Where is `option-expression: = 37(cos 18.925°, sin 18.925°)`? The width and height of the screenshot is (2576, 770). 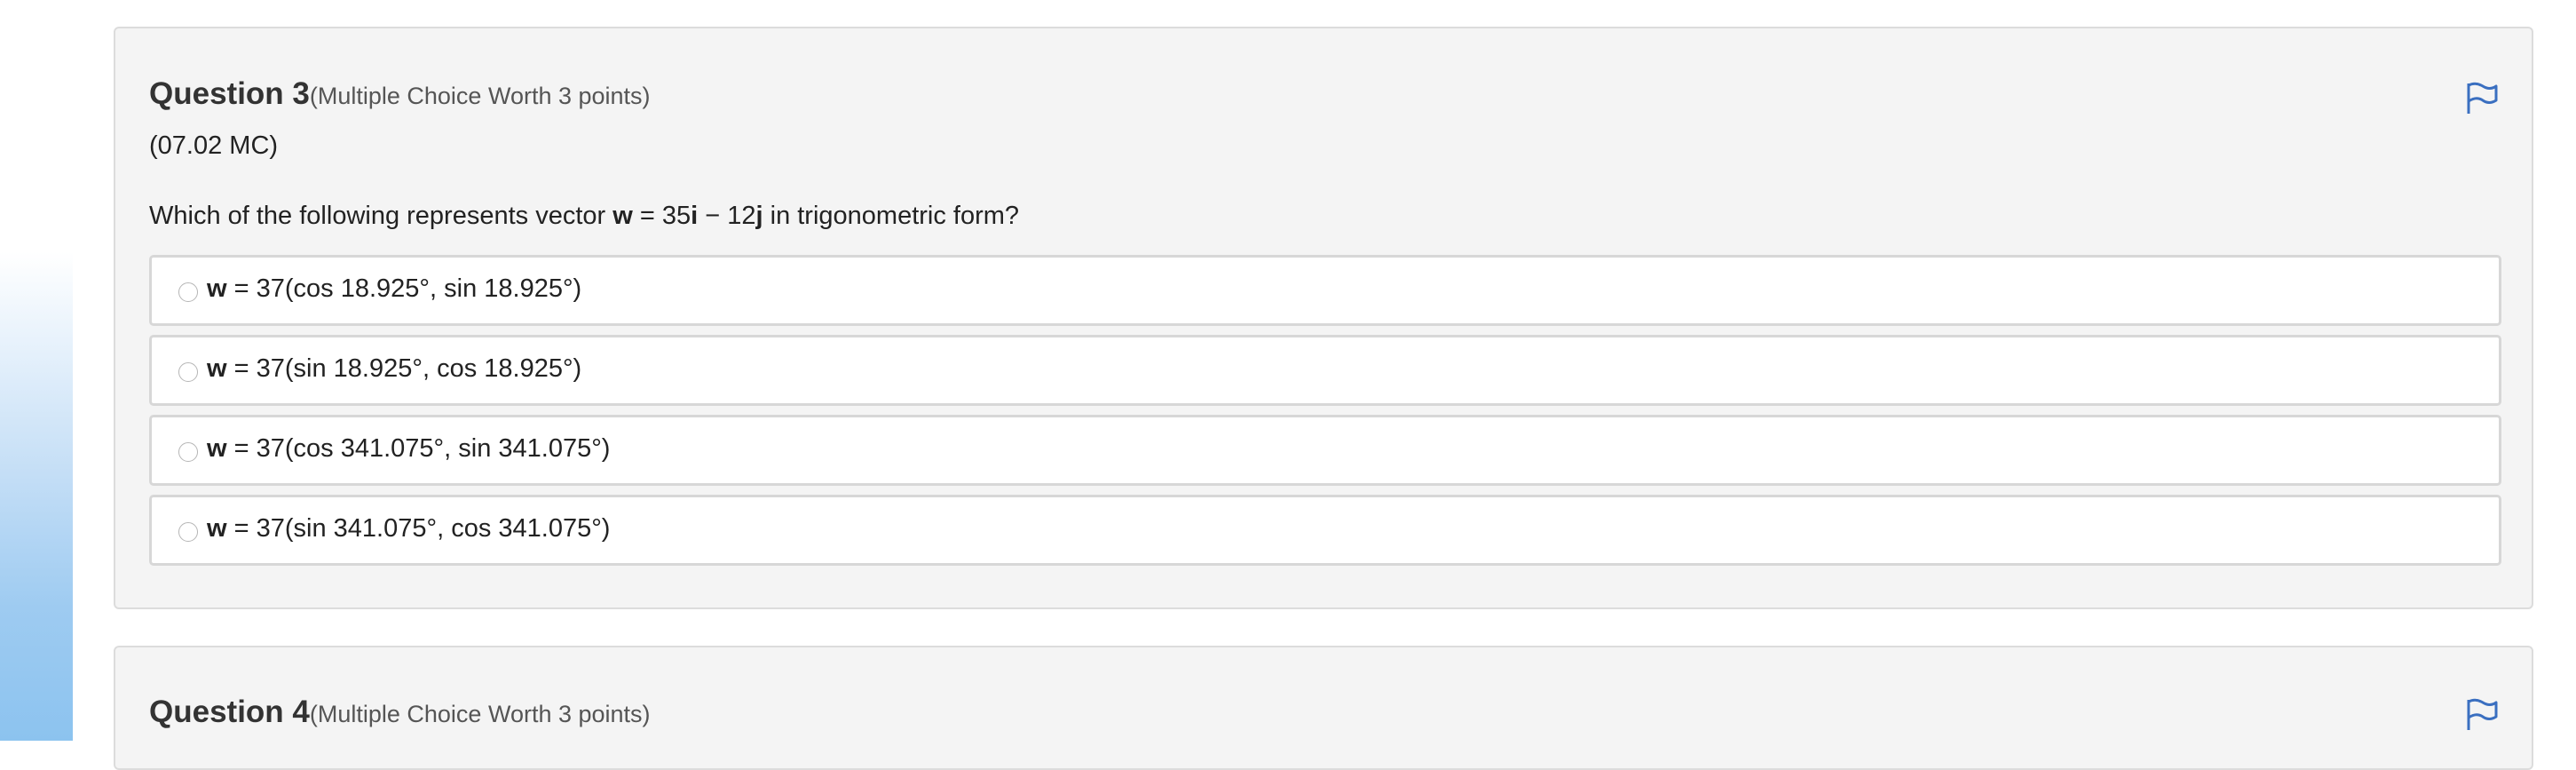
option-expression: = 37(cos 18.925°, sin 18.925°) is located at coordinates (404, 289).